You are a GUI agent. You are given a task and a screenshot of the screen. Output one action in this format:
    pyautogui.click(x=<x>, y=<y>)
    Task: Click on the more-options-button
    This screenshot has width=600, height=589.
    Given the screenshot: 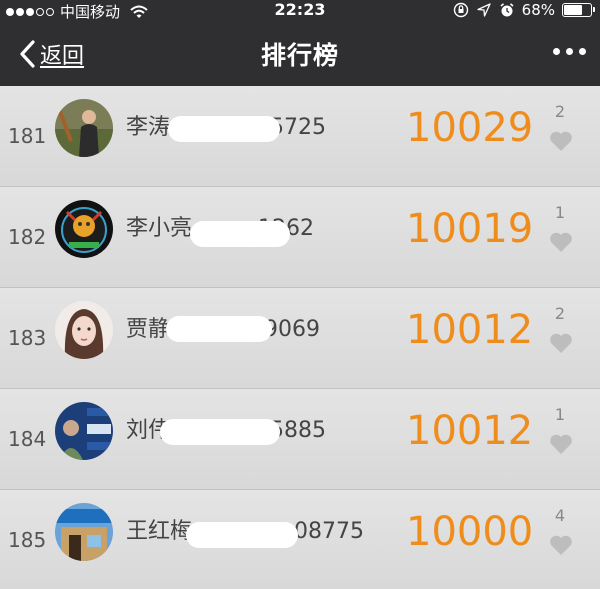 What is the action you would take?
    pyautogui.click(x=569, y=51)
    